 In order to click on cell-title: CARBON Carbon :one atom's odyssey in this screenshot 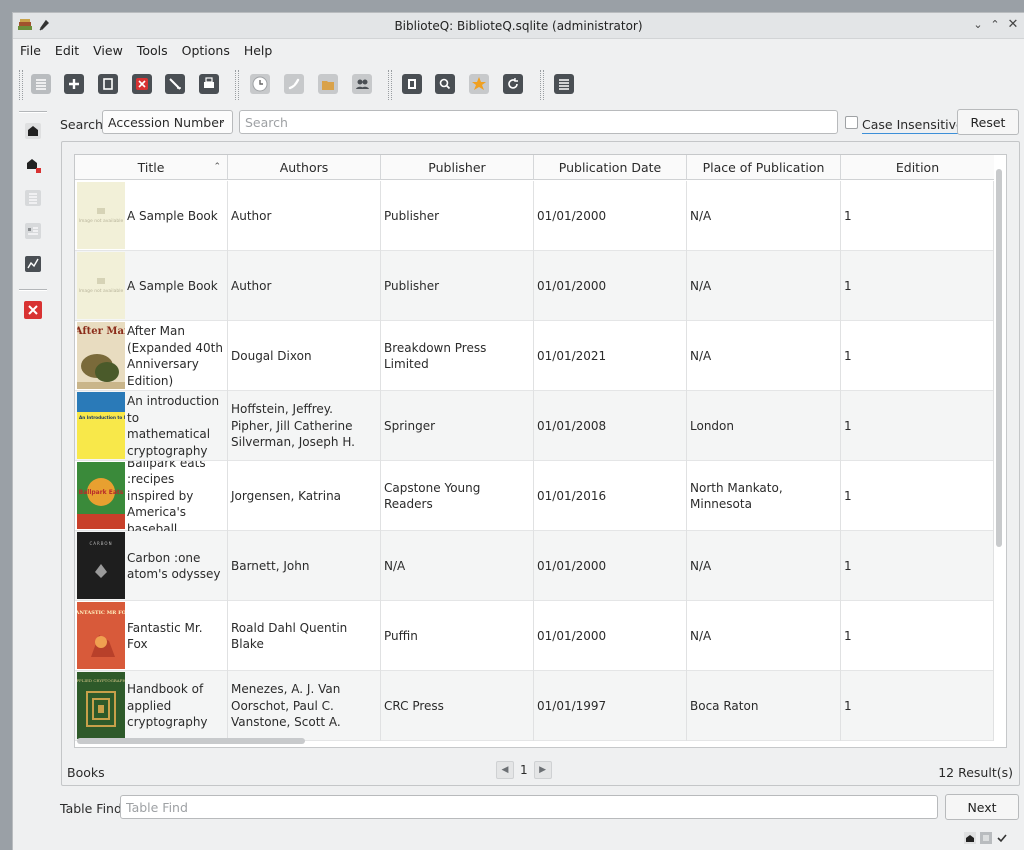, I will do `click(151, 566)`.